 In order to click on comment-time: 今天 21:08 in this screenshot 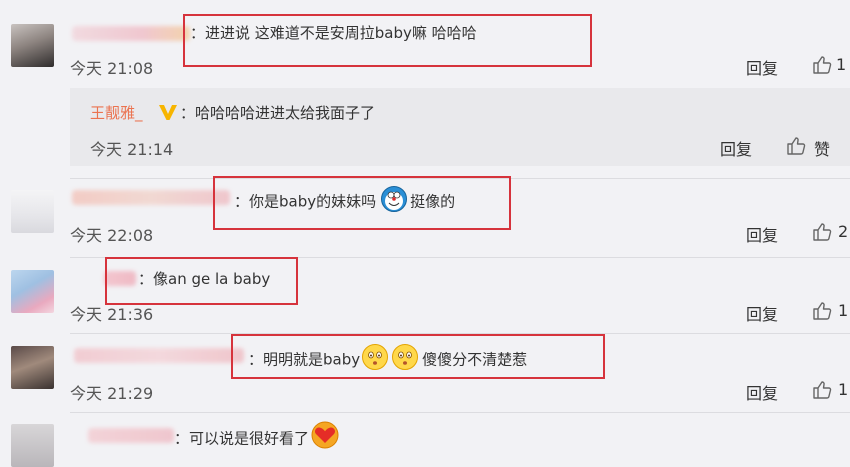, I will do `click(112, 68)`.